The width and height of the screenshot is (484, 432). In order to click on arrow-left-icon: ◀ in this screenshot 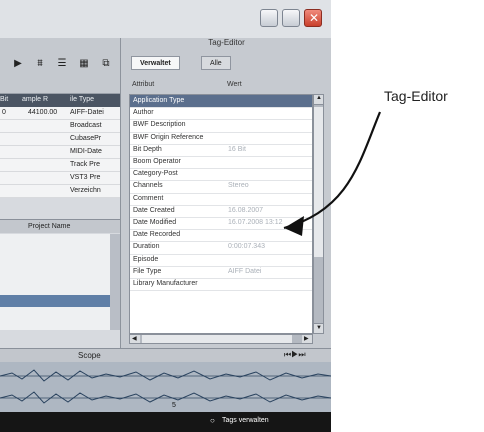, I will do `click(134, 339)`.